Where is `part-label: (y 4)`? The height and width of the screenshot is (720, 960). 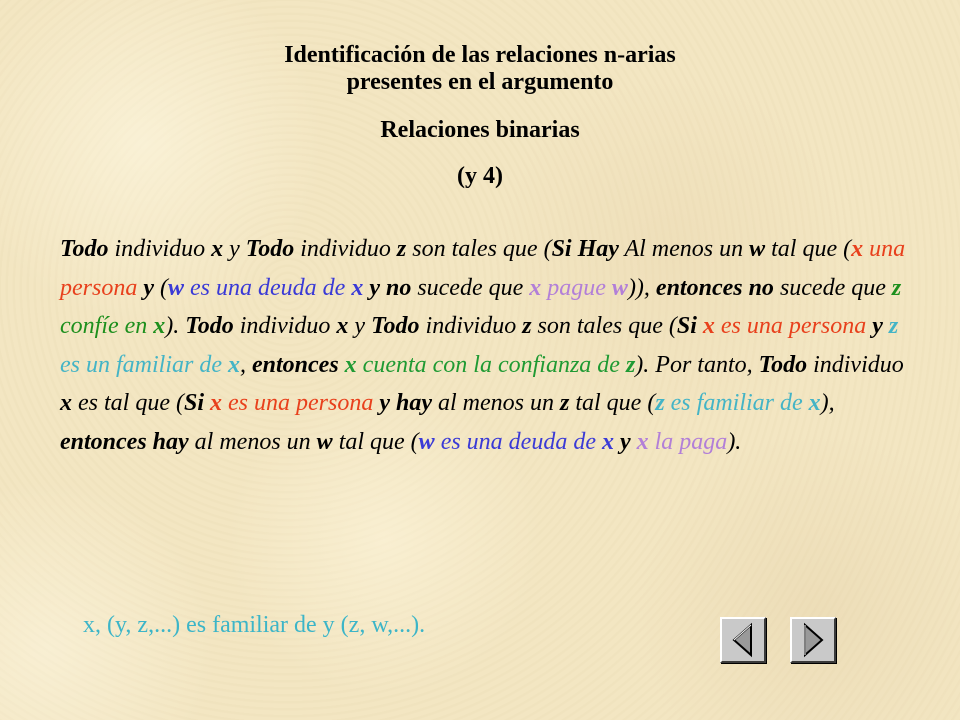 part-label: (y 4) is located at coordinates (480, 176).